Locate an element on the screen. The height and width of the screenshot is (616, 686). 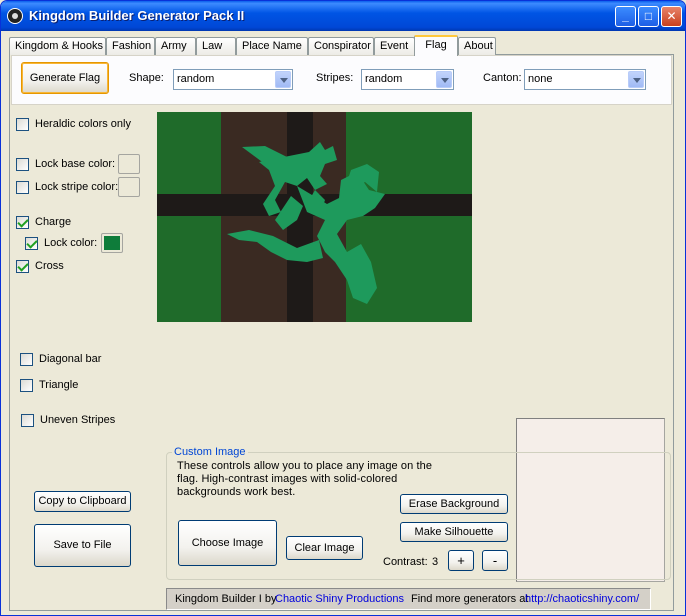
website-link: http://chaoticshiny.com/ is located at coordinates (582, 599).